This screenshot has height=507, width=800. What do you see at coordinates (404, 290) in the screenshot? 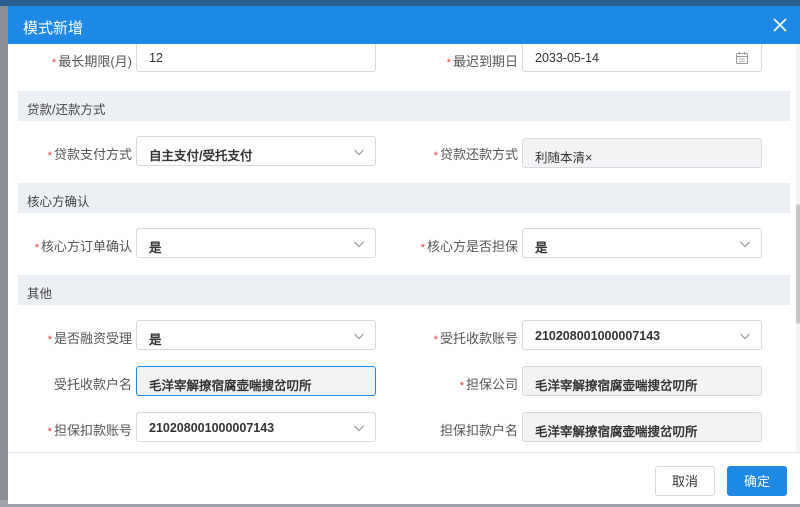
I see `section-other: 其他` at bounding box center [404, 290].